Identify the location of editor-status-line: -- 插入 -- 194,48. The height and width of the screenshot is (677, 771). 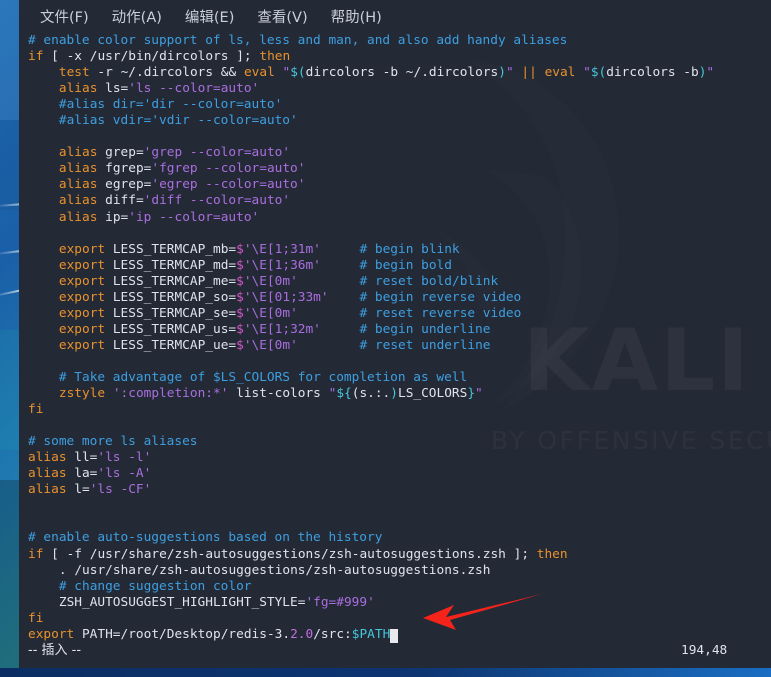
(395, 651).